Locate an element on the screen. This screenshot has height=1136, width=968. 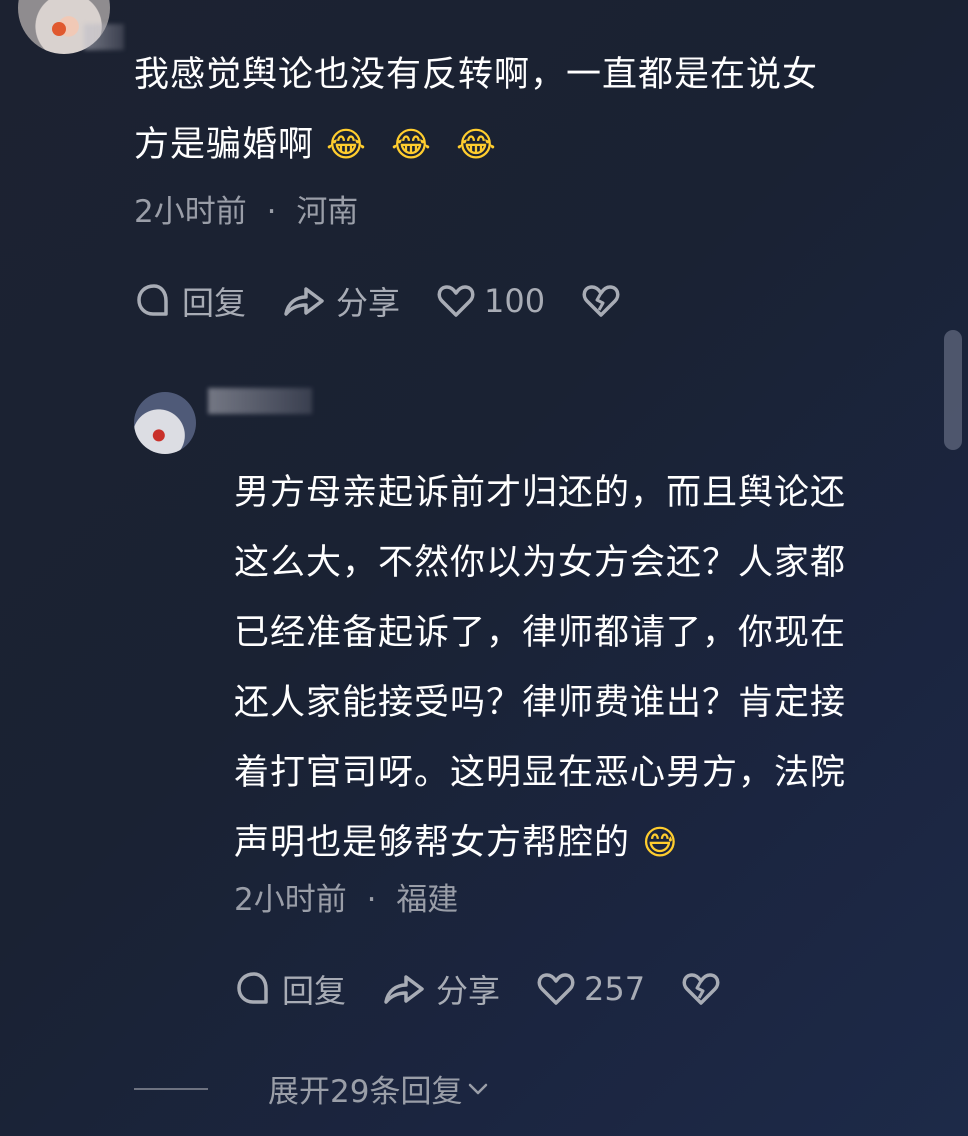
chevron-down-icon is located at coordinates (478, 1088).